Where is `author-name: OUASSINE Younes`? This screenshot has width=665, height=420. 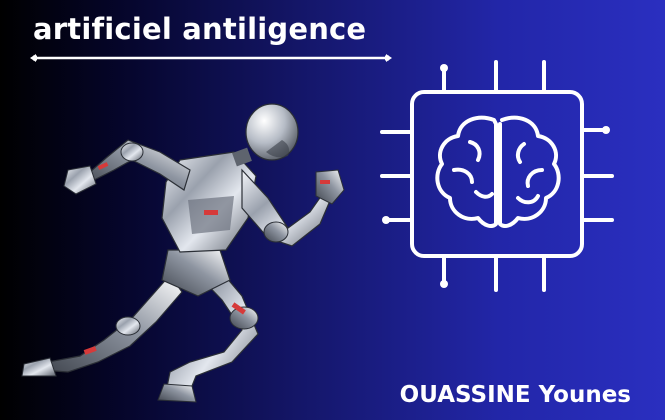 author-name: OUASSINE Younes is located at coordinates (515, 395).